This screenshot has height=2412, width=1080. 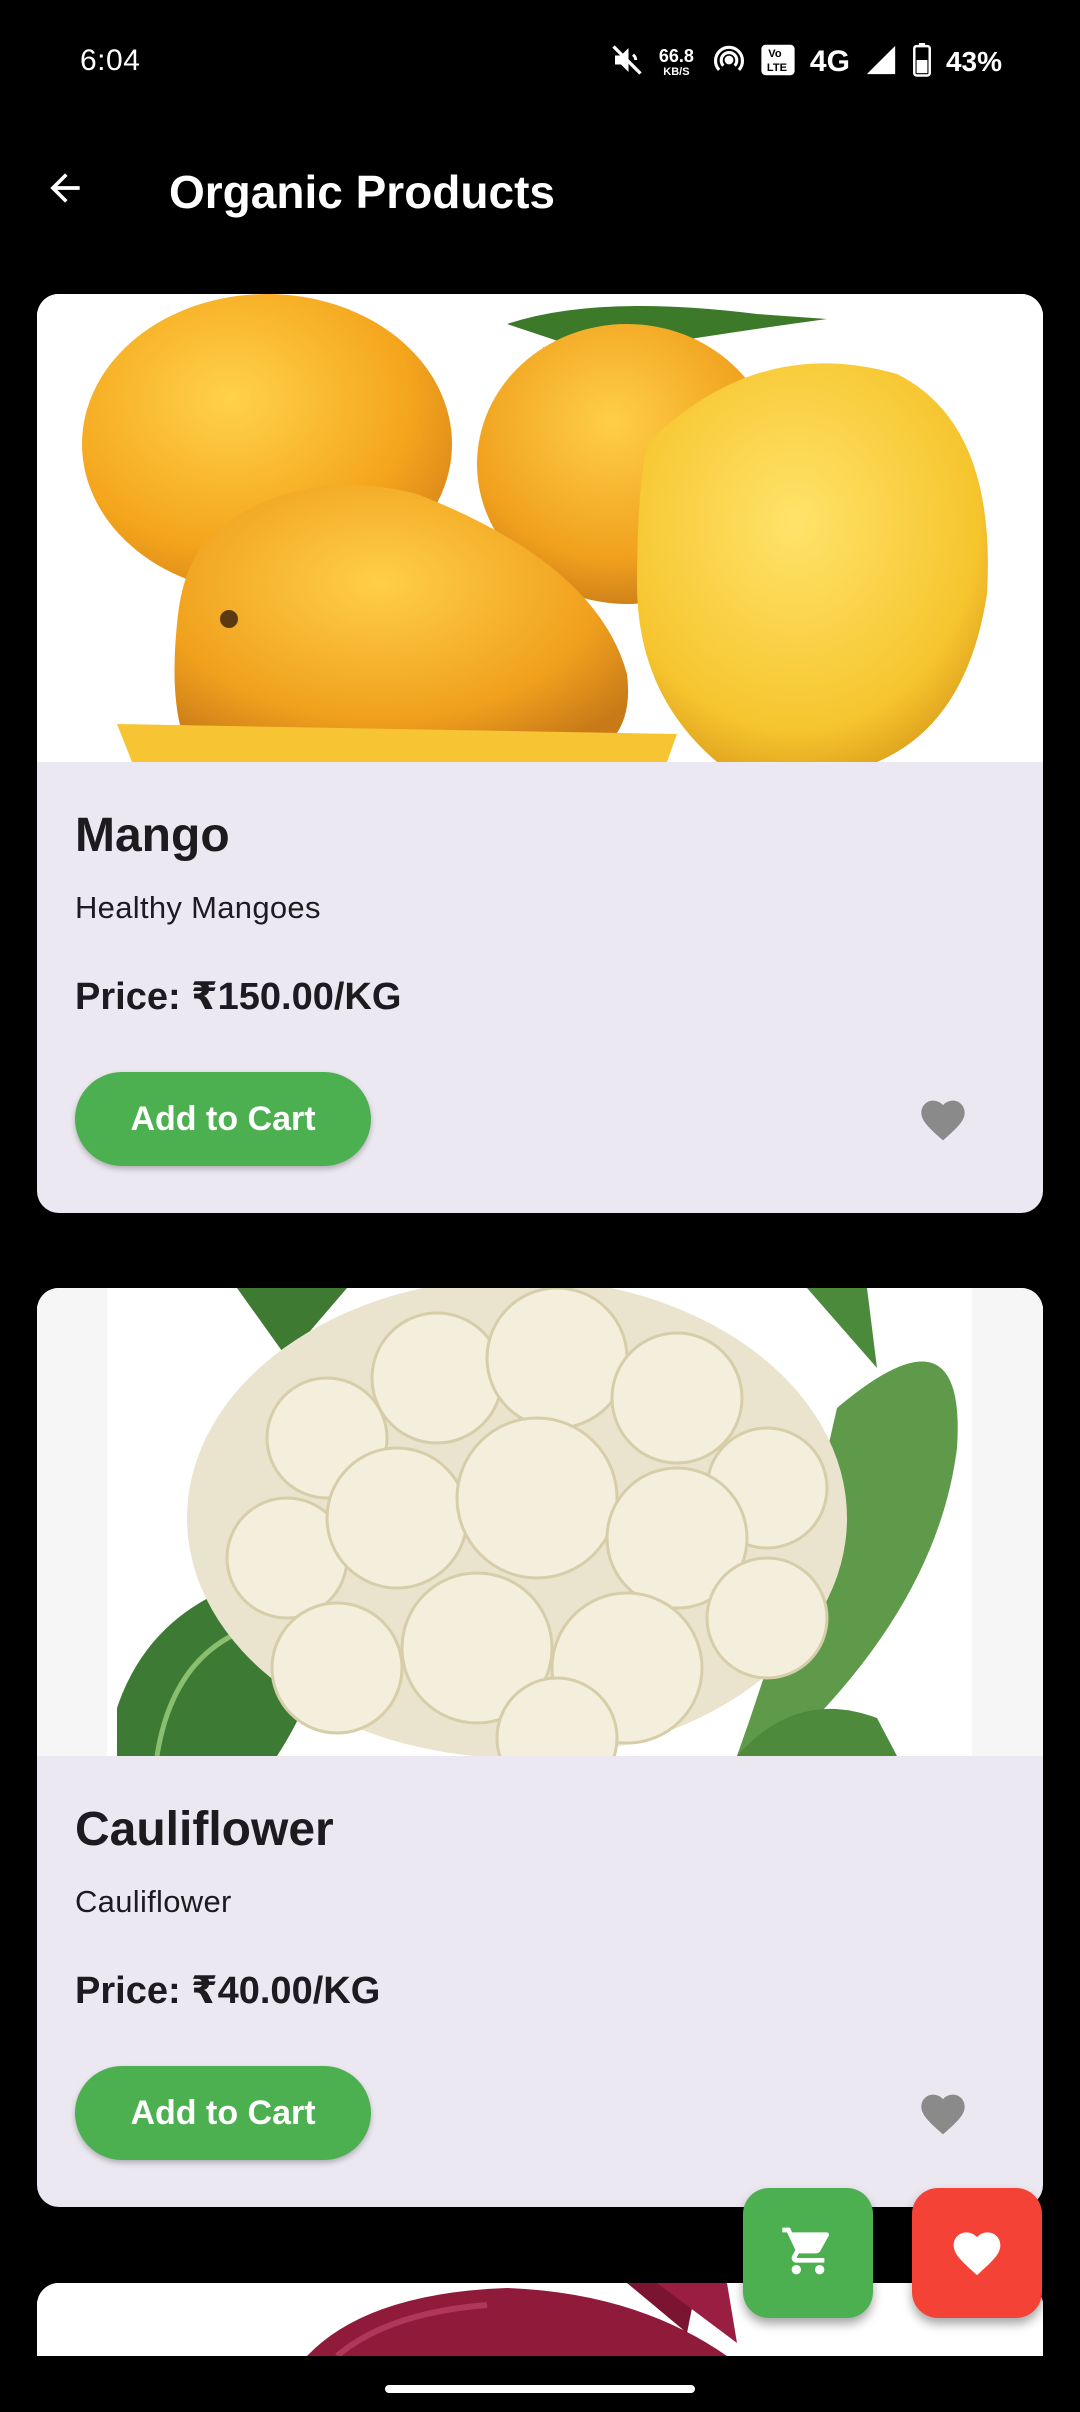 What do you see at coordinates (829, 61) in the screenshot?
I see `network-type: 4G` at bounding box center [829, 61].